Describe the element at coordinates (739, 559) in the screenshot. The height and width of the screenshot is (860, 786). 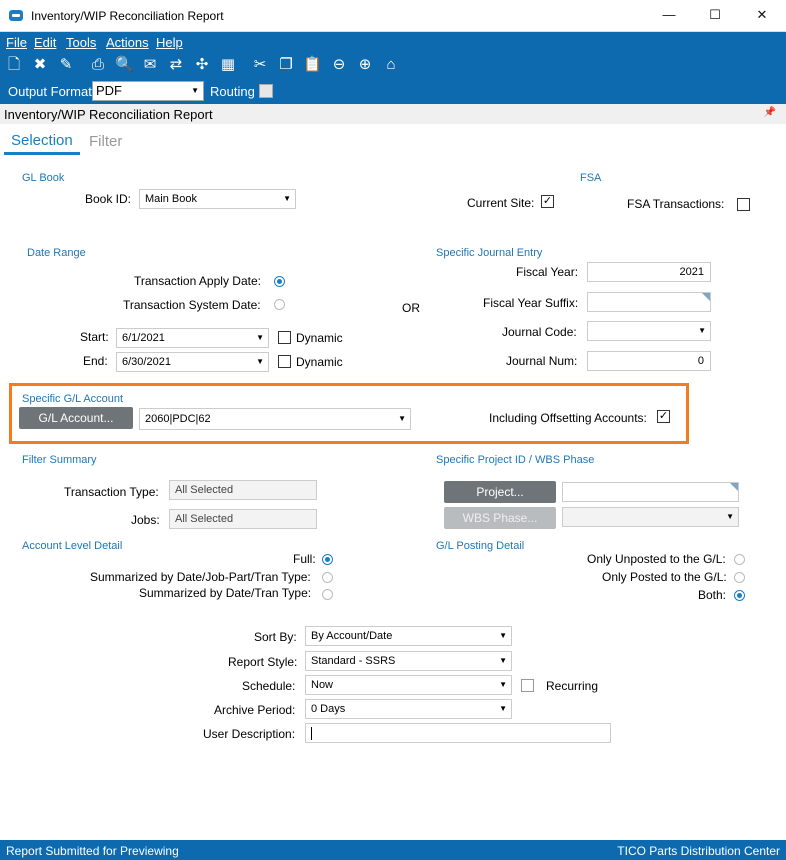
I see `only-unposted-radio` at that location.